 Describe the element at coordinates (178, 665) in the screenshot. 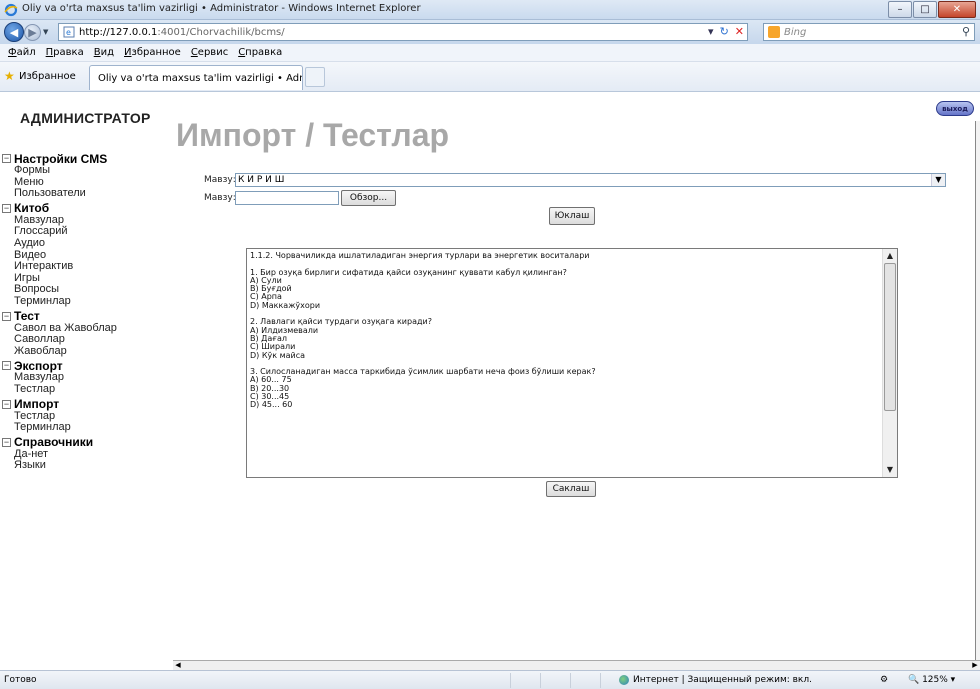

I see `scroll-left-icon: ◀` at that location.